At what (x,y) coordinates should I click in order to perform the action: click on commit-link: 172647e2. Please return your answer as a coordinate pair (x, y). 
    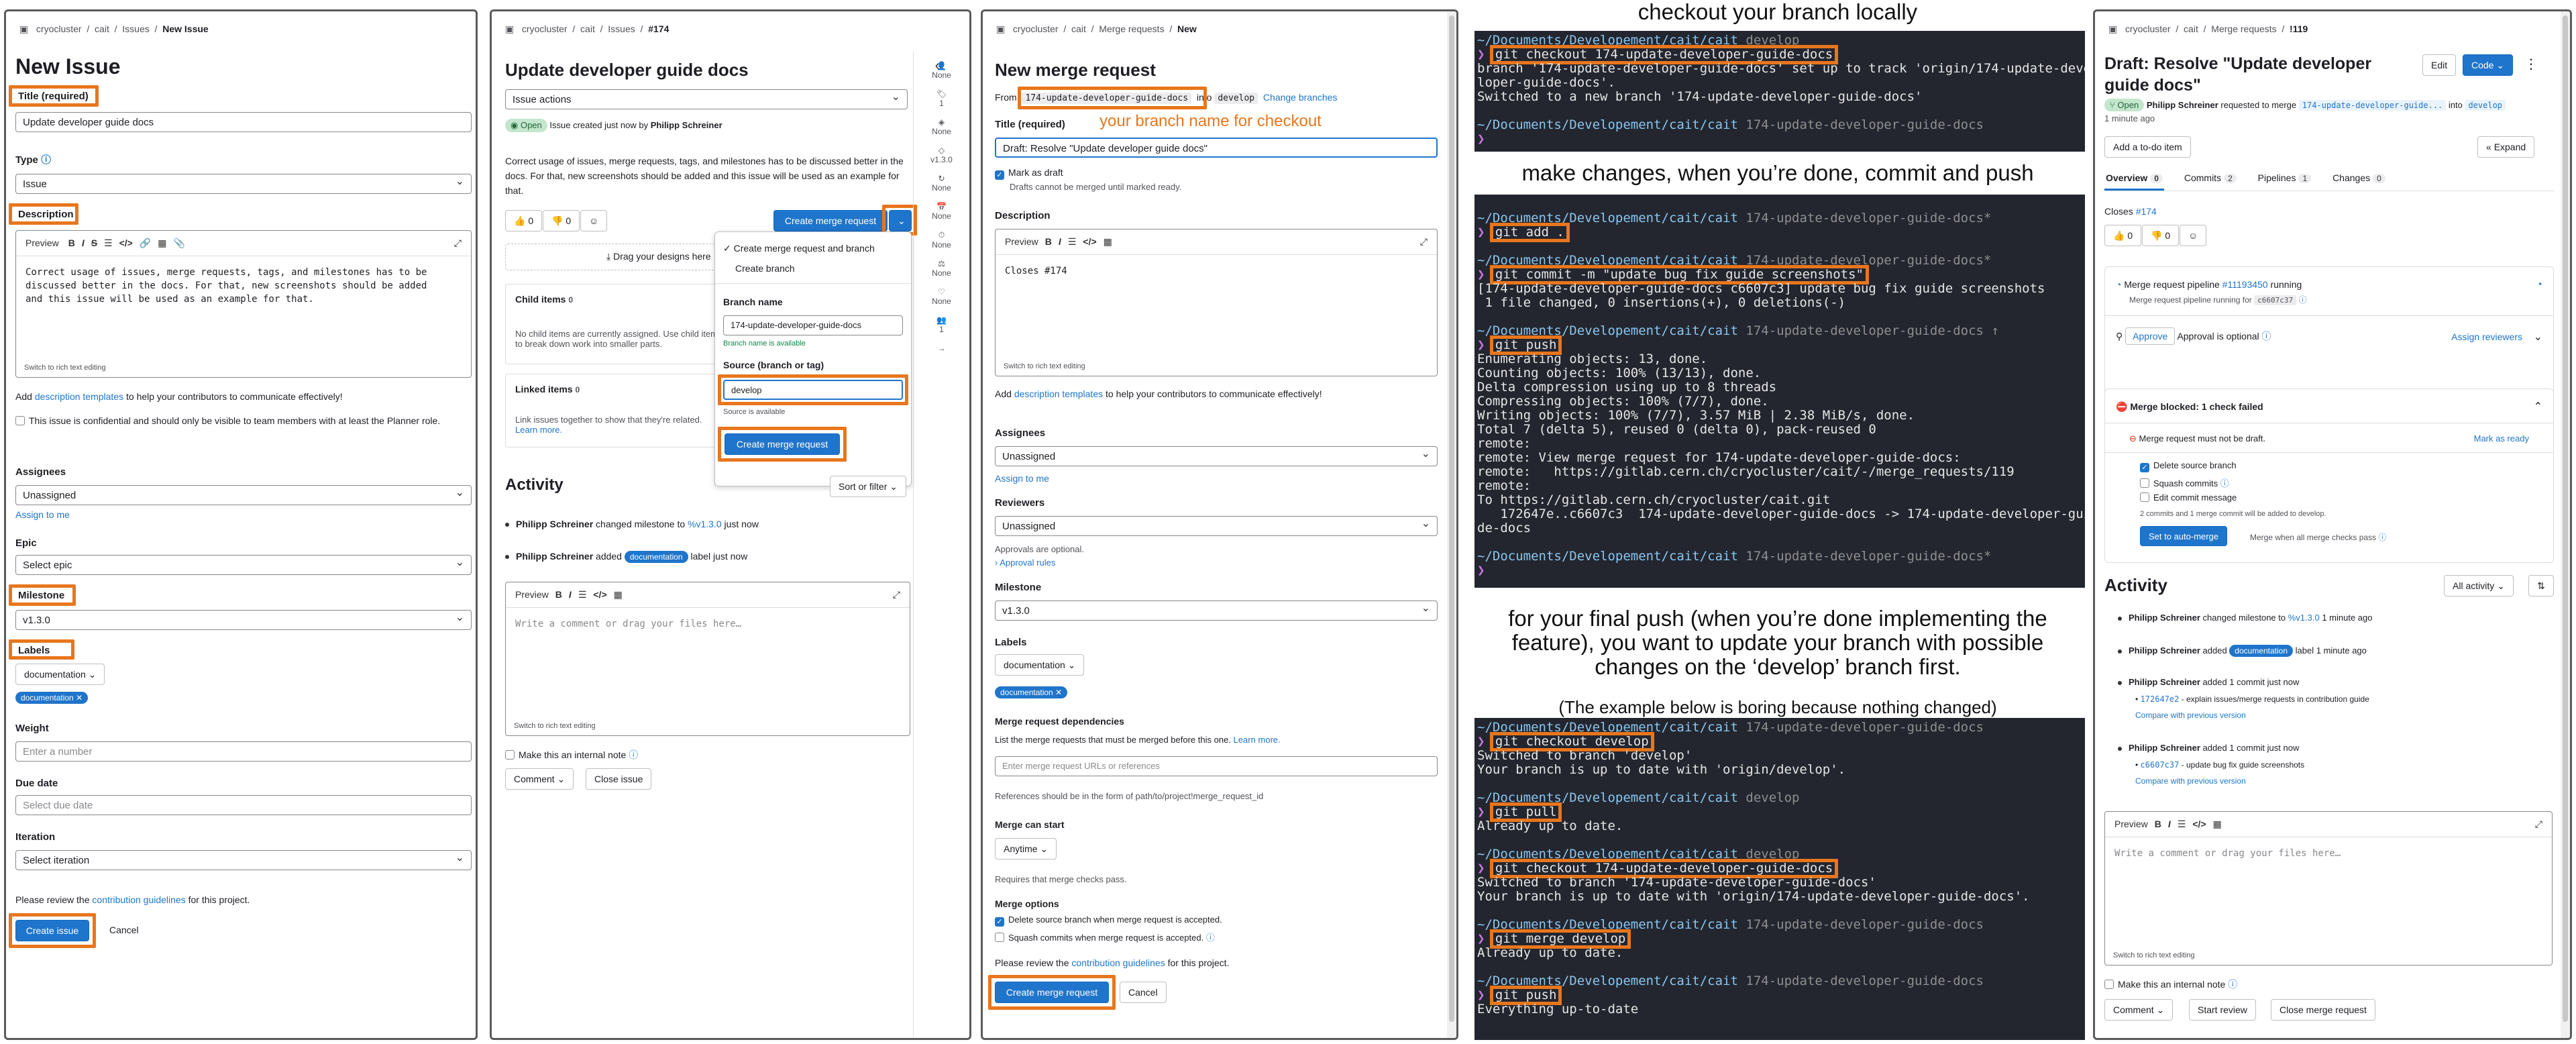
    Looking at the image, I should click on (2160, 699).